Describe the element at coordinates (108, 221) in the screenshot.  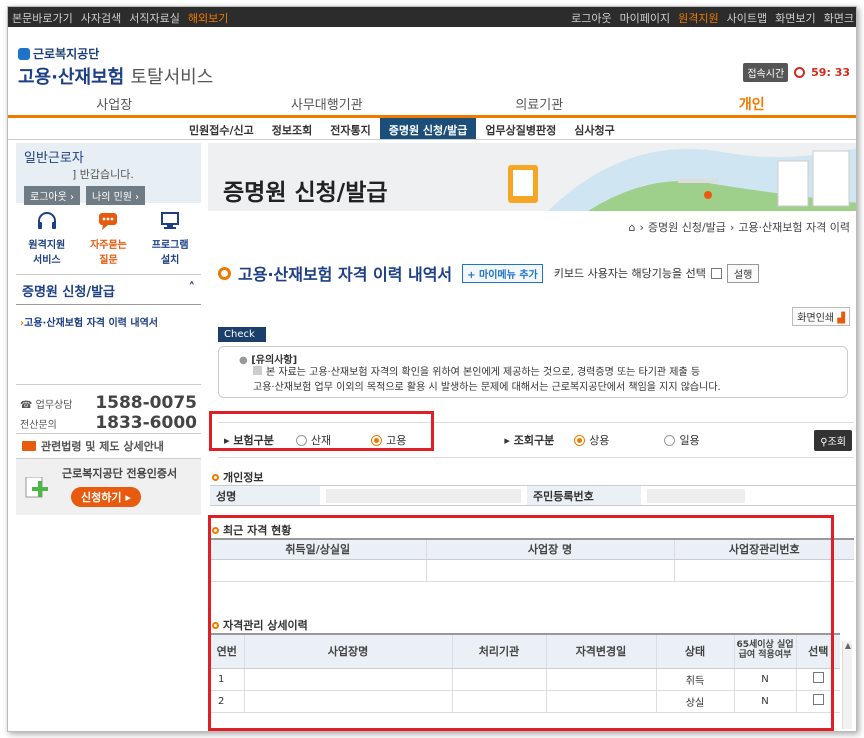
I see `chat-bubble-icon` at that location.